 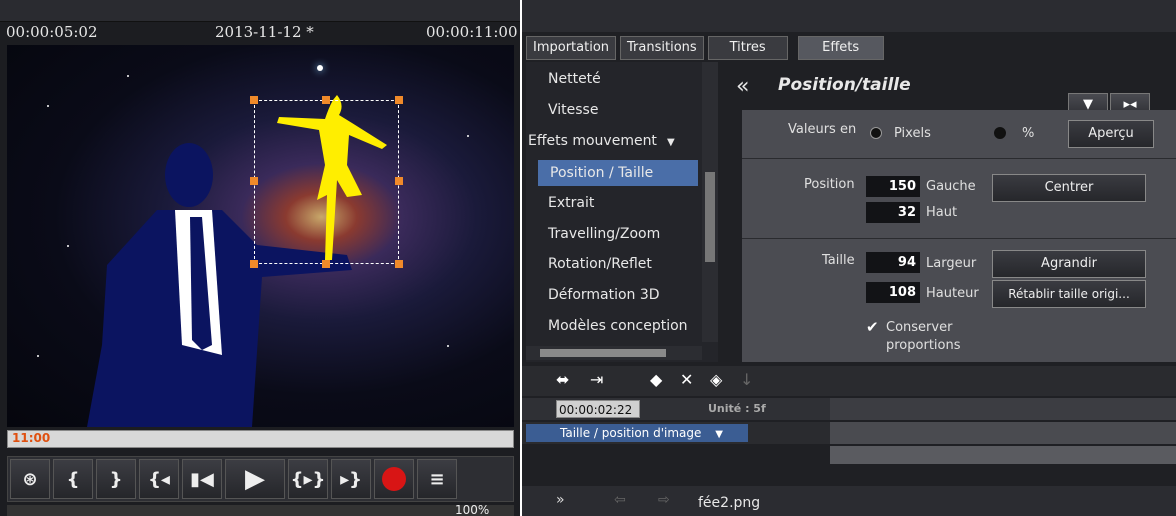 I want to click on selection-box, so click(x=326, y=182).